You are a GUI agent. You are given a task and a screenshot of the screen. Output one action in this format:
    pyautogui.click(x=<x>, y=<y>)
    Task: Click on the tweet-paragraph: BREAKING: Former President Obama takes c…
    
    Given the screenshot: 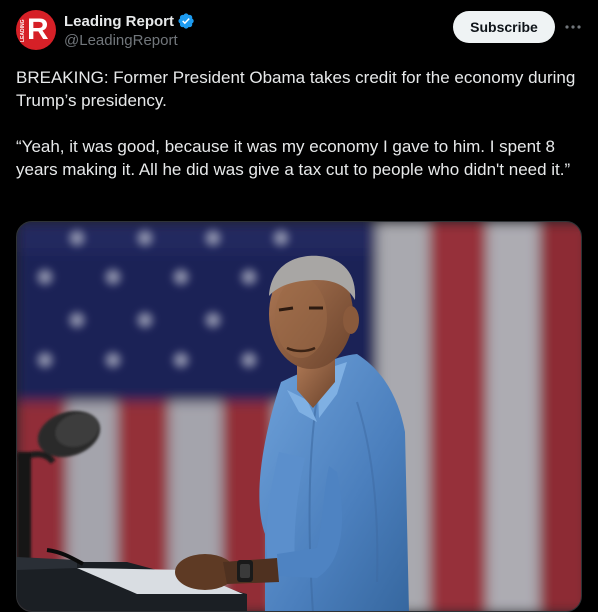 What is the action you would take?
    pyautogui.click(x=296, y=89)
    